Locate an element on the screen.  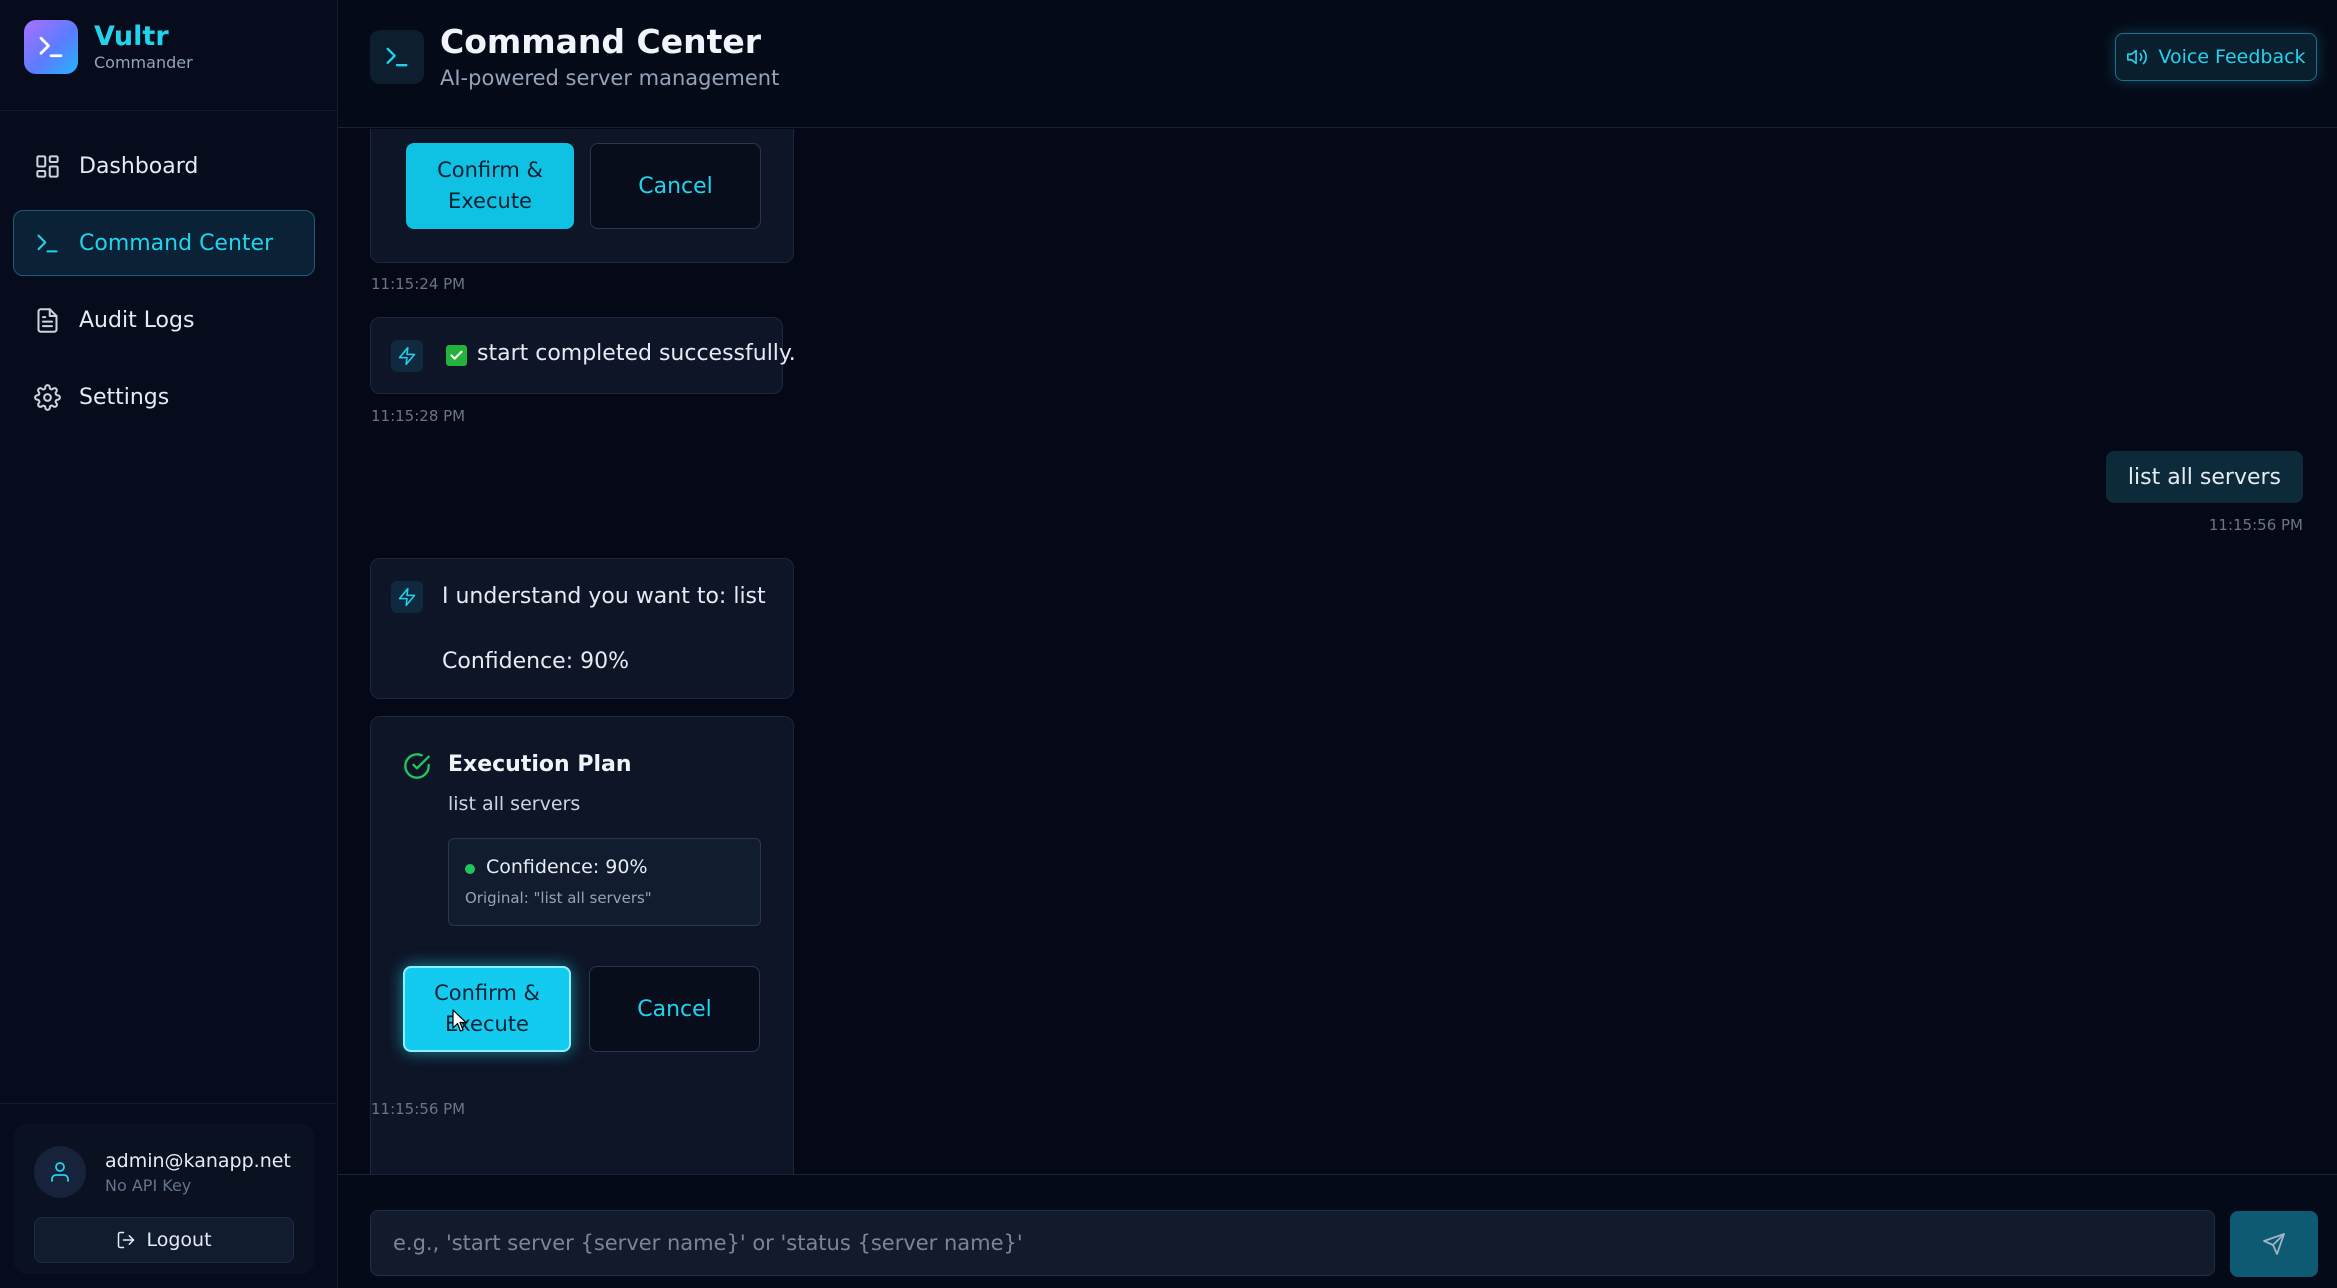
sidebar-item-label: Settings is located at coordinates (124, 397).